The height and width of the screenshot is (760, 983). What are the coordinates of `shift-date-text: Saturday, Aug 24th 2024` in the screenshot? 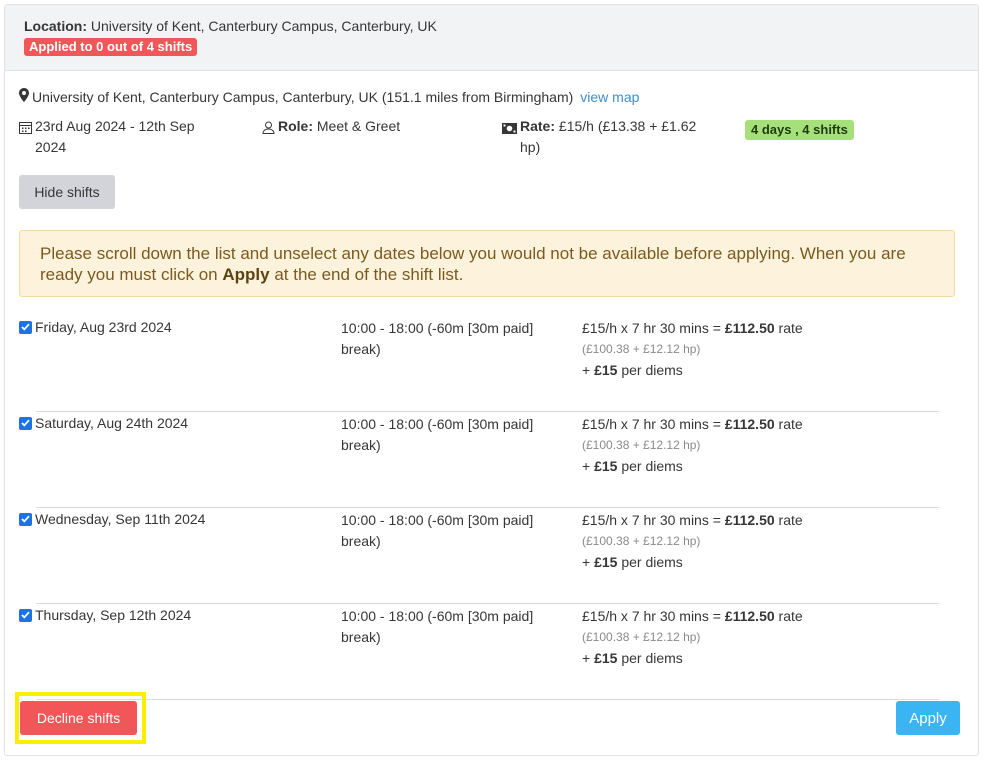 It's located at (112, 423).